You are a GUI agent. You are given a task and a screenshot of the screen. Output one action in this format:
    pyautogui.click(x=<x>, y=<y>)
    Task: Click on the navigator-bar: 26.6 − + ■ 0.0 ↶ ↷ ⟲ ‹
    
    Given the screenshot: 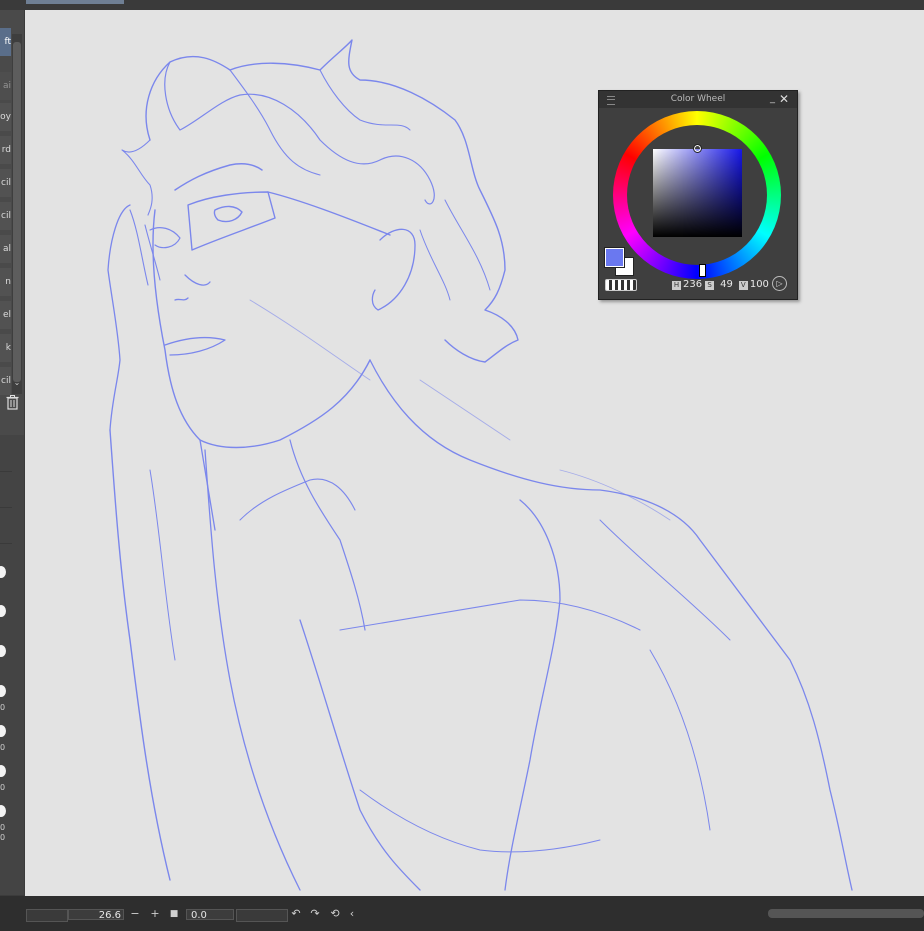 What is the action you would take?
    pyautogui.click(x=462, y=913)
    